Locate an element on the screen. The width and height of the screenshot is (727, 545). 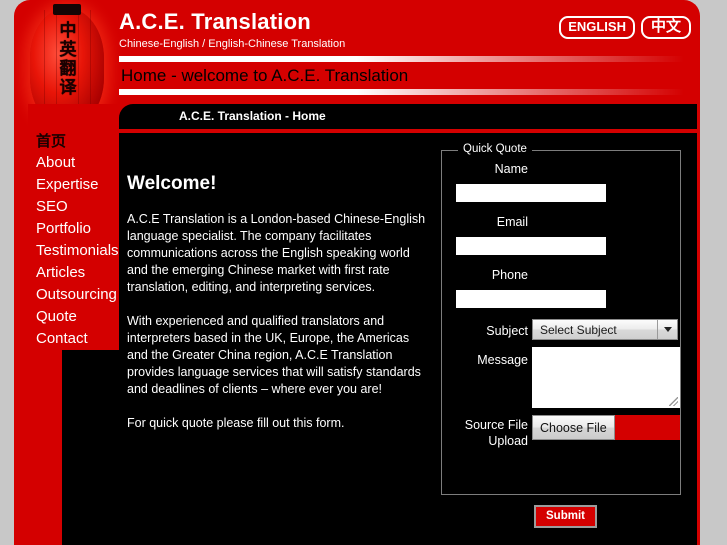
divider-rule-top is located at coordinates (401, 59).